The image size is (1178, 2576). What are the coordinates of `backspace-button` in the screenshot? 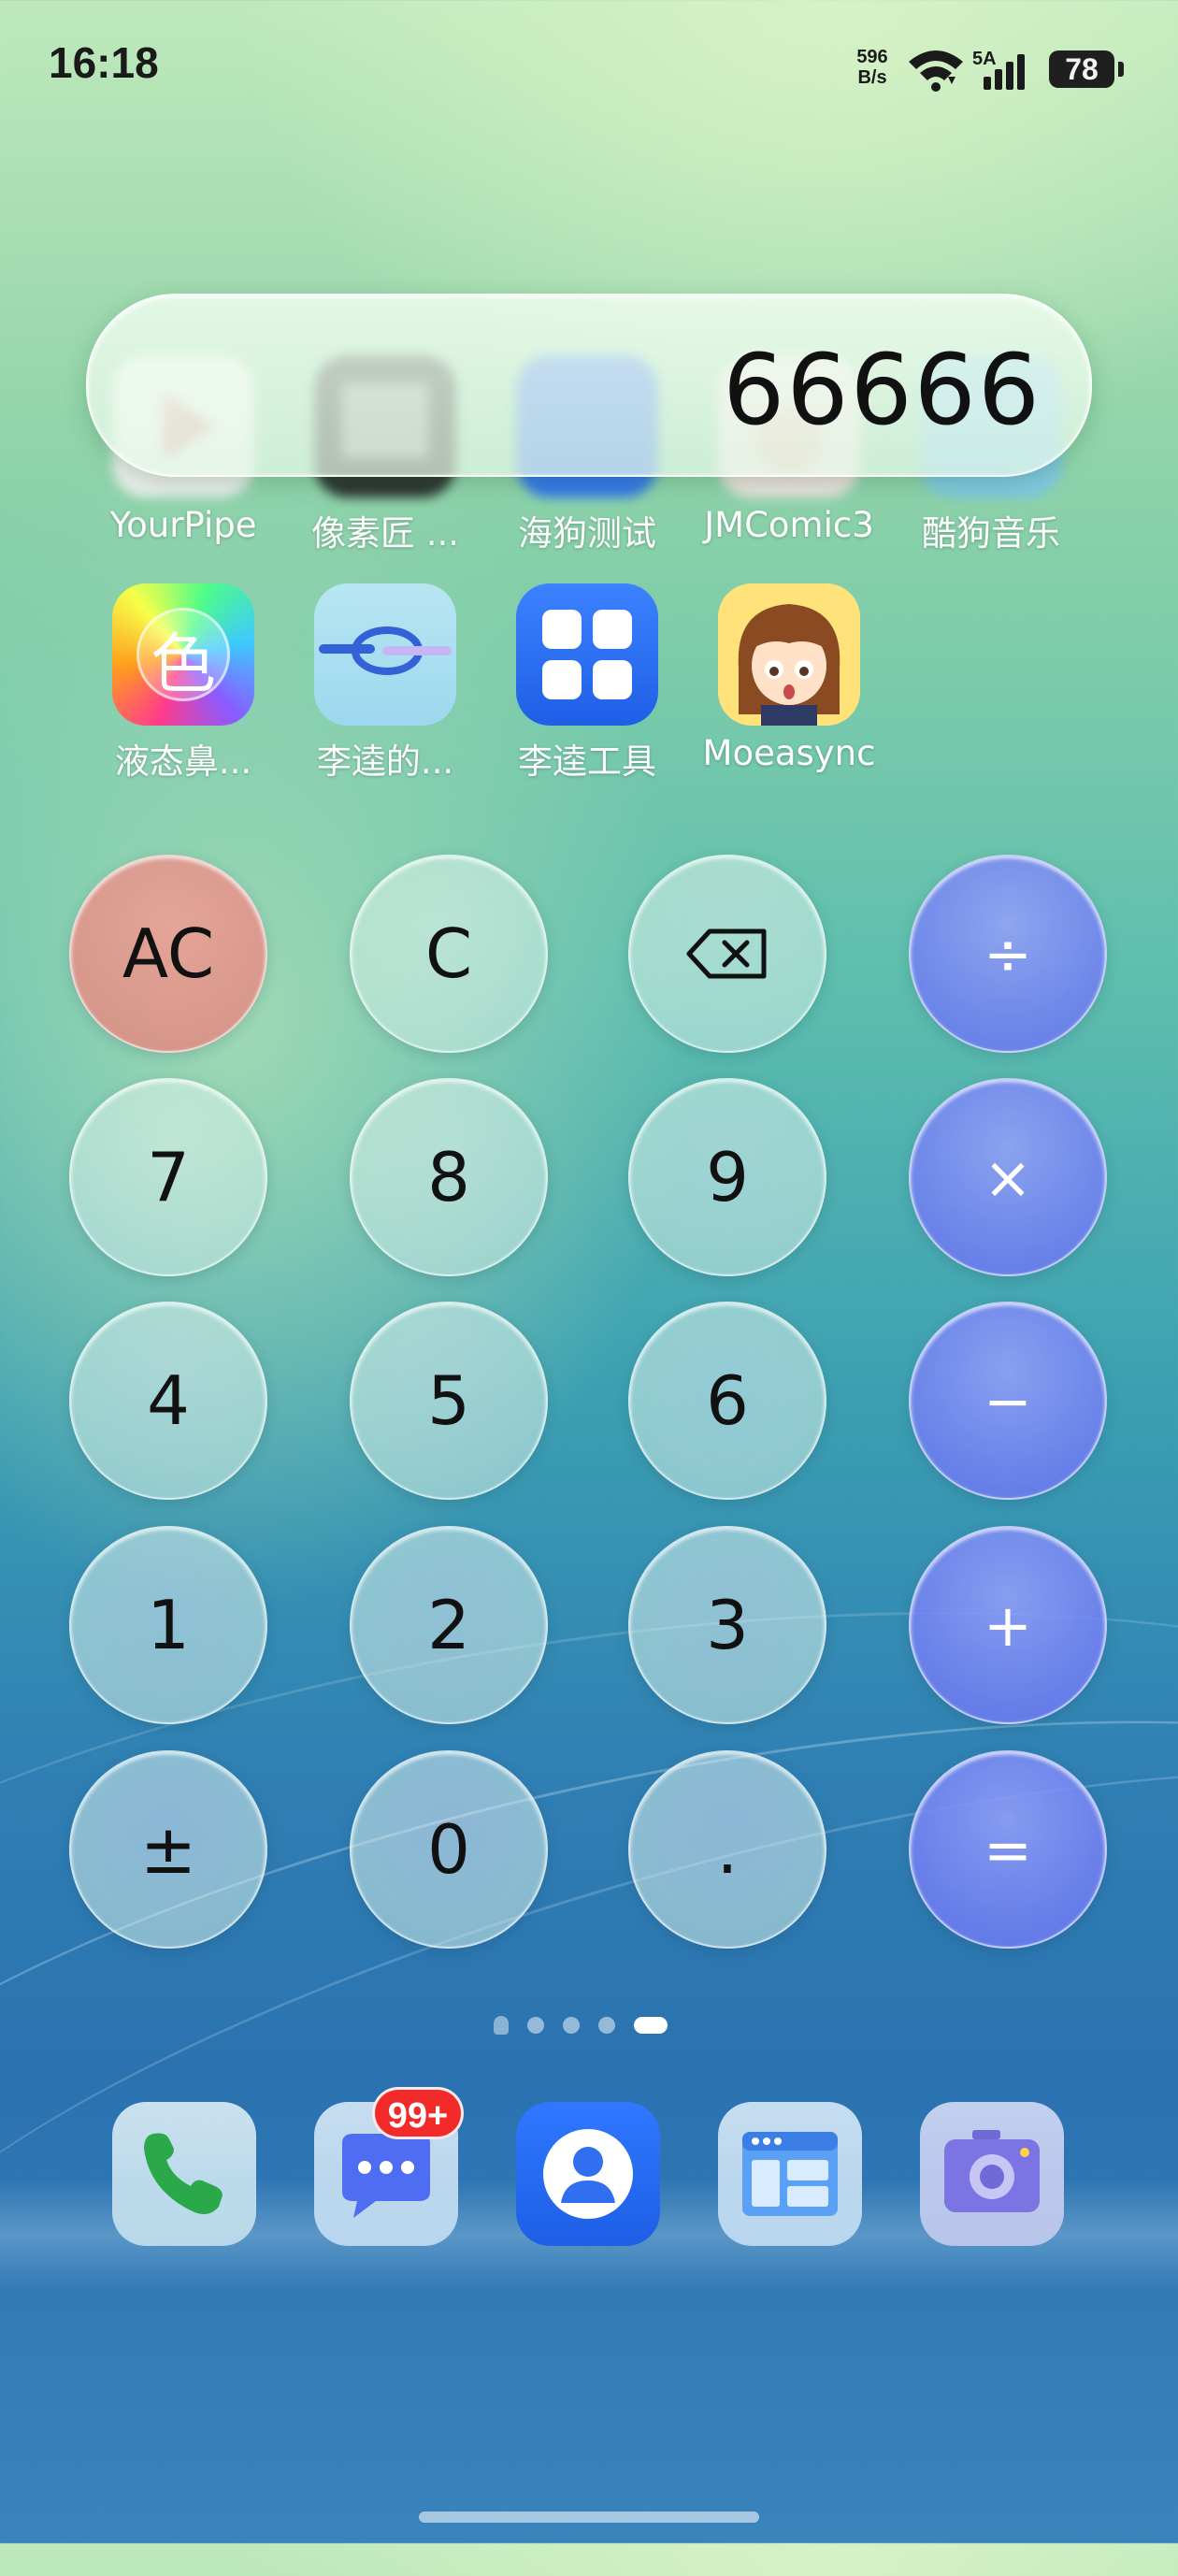 It's located at (727, 954).